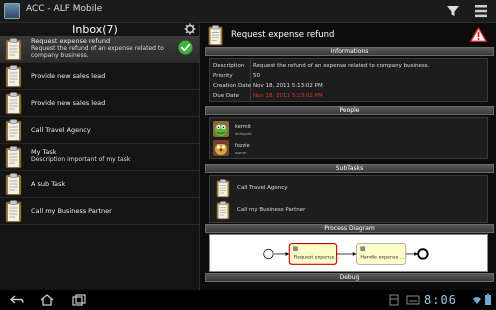 The width and height of the screenshot is (496, 310). Describe the element at coordinates (268, 254) in the screenshot. I see `start-event` at that location.